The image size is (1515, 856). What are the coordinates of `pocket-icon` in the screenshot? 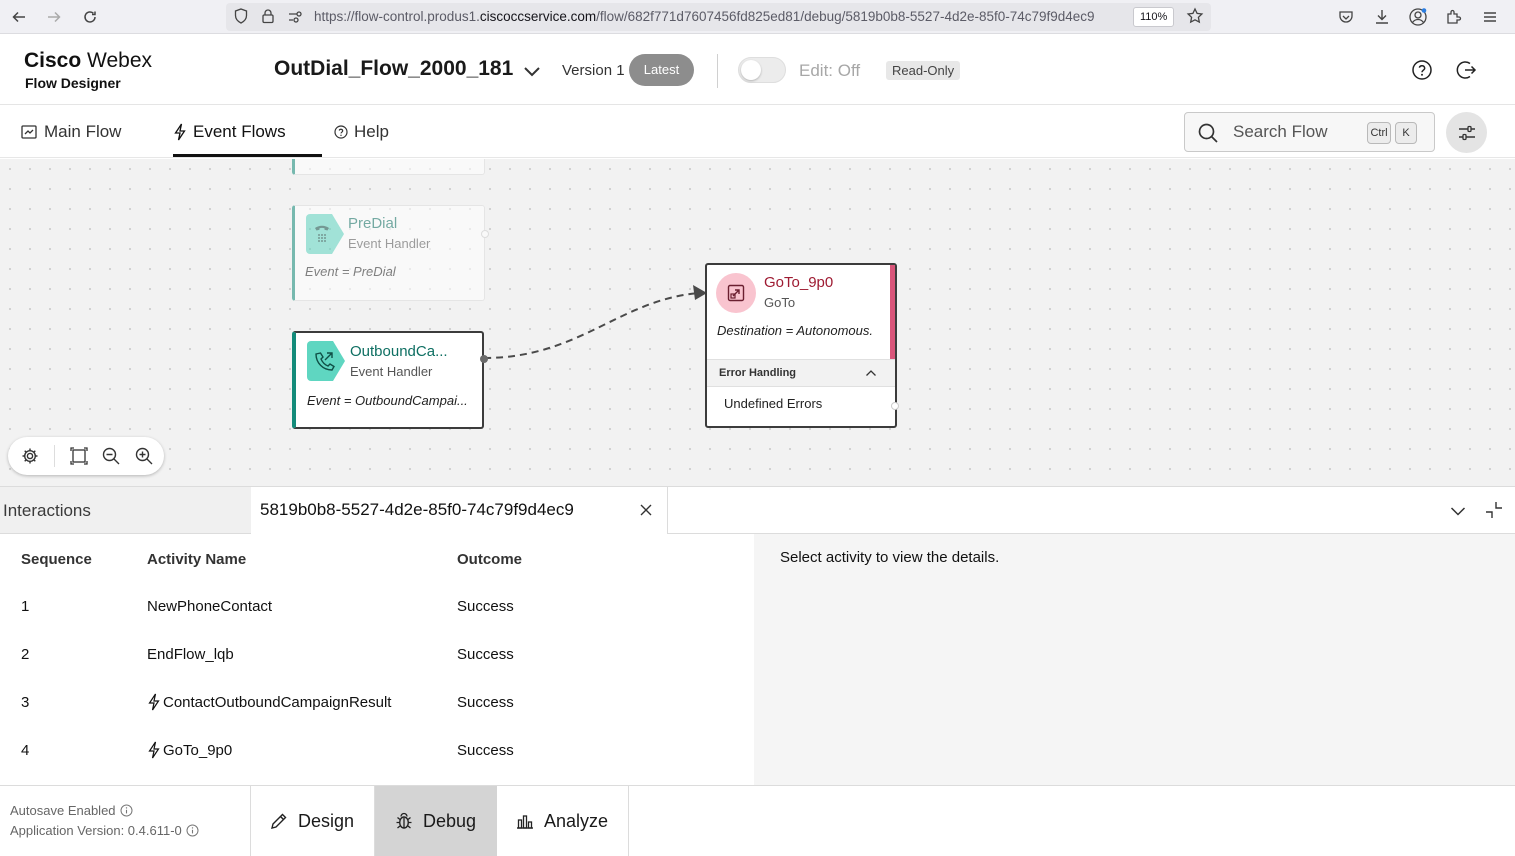 It's located at (1346, 17).